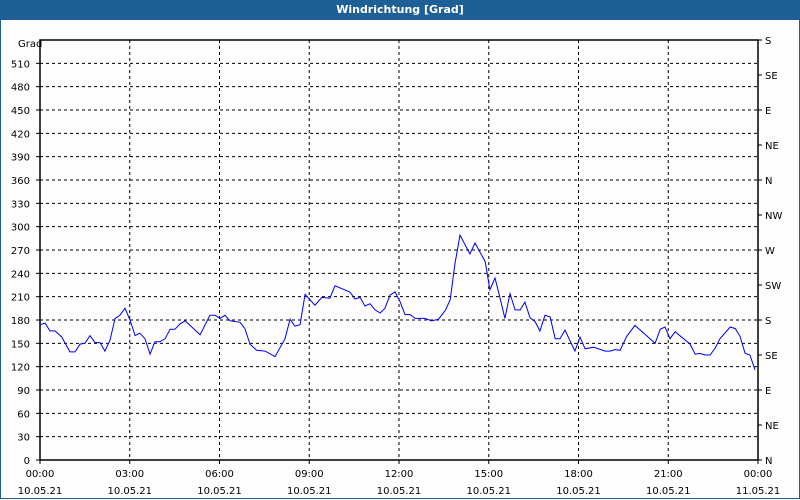 The width and height of the screenshot is (800, 500). I want to click on y-tick-label: 60, so click(23, 414).